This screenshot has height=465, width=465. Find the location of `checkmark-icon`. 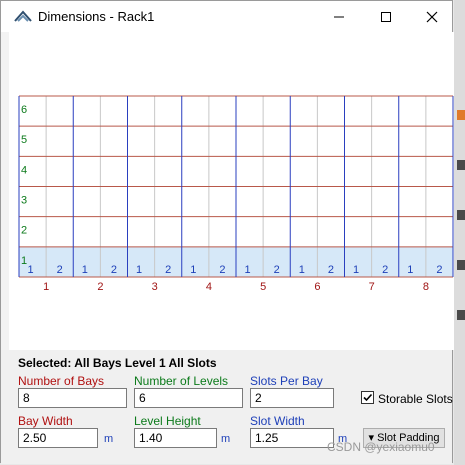

checkmark-icon is located at coordinates (368, 397).